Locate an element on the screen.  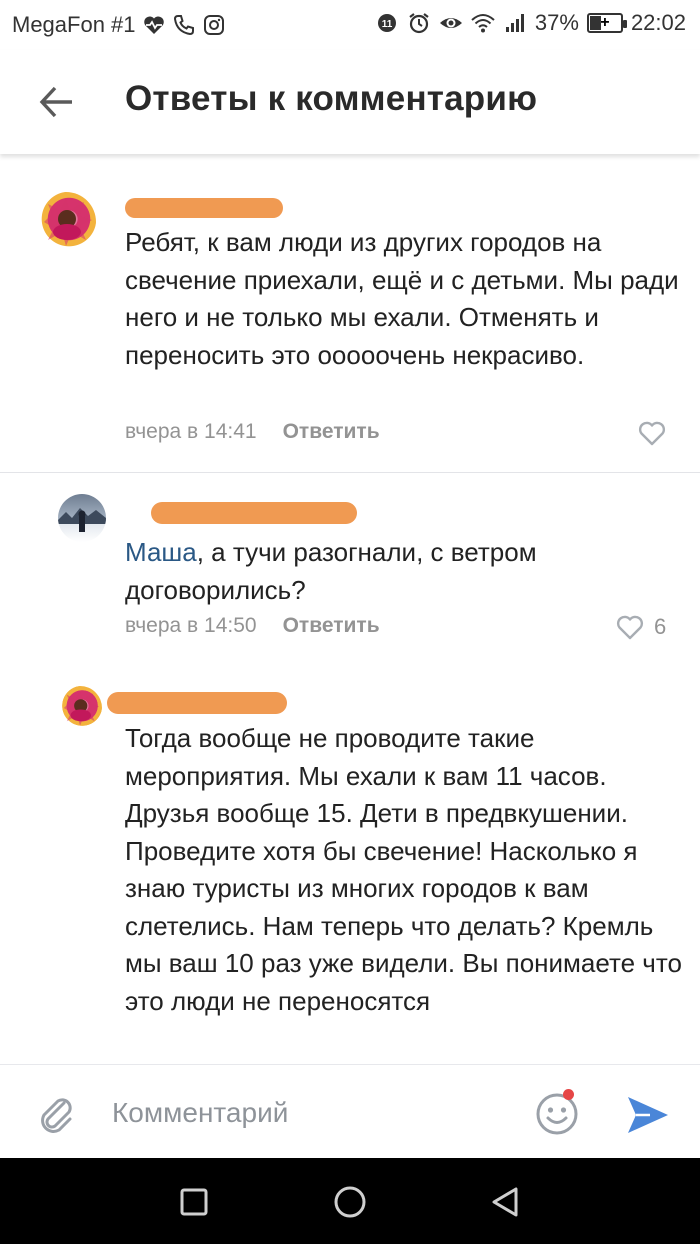
like-button is located at coordinates (652, 433).